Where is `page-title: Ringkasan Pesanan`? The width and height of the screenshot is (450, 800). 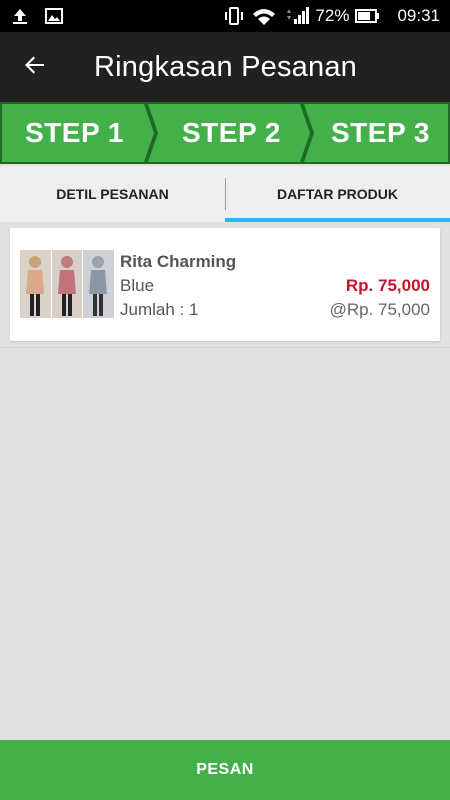 page-title: Ringkasan Pesanan is located at coordinates (225, 66).